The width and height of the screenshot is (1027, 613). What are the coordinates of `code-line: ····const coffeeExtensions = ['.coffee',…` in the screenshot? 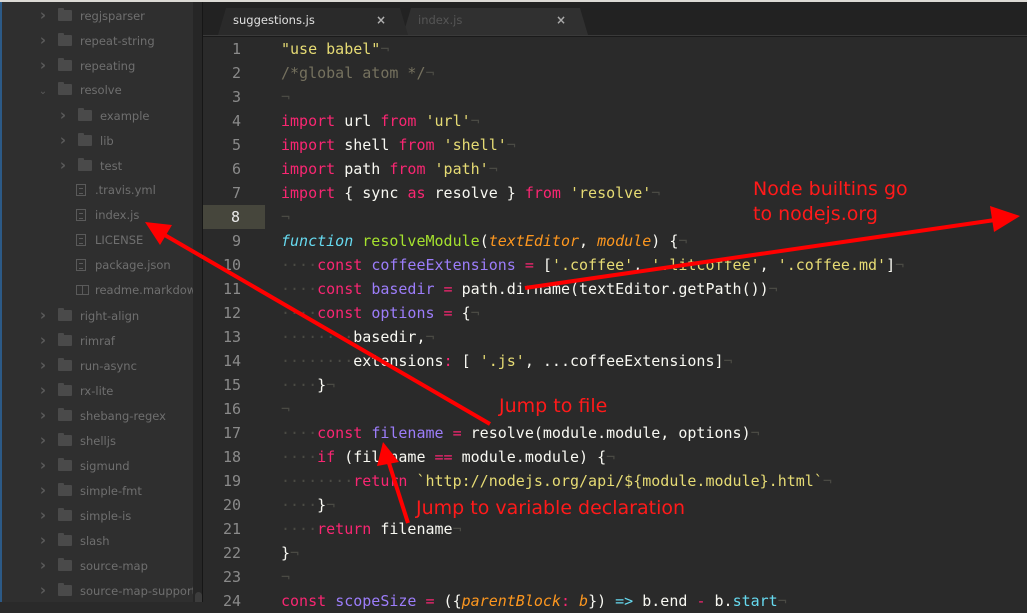 It's located at (592, 265).